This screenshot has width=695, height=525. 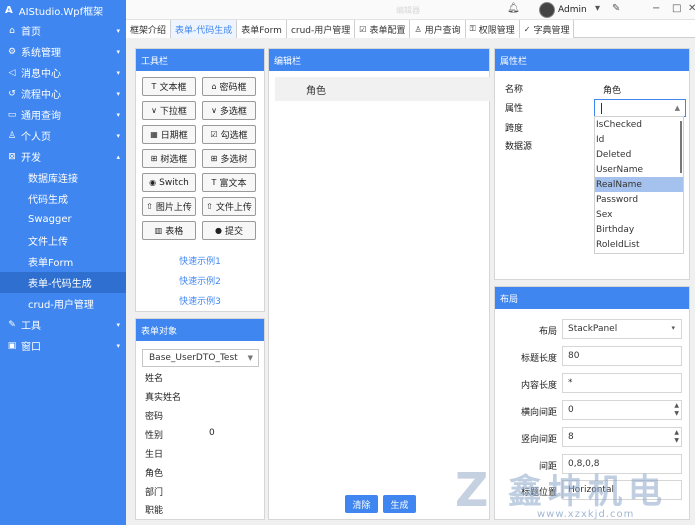 What do you see at coordinates (438, 29) in the screenshot?
I see `tab-user-query: ♙ 用户查询` at bounding box center [438, 29].